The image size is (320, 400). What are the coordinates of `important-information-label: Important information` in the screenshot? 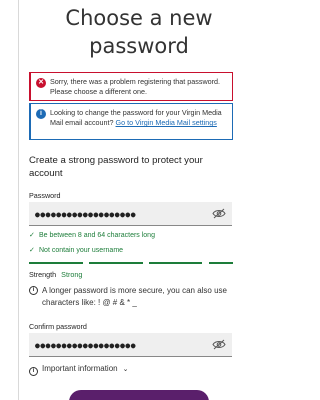 It's located at (80, 368).